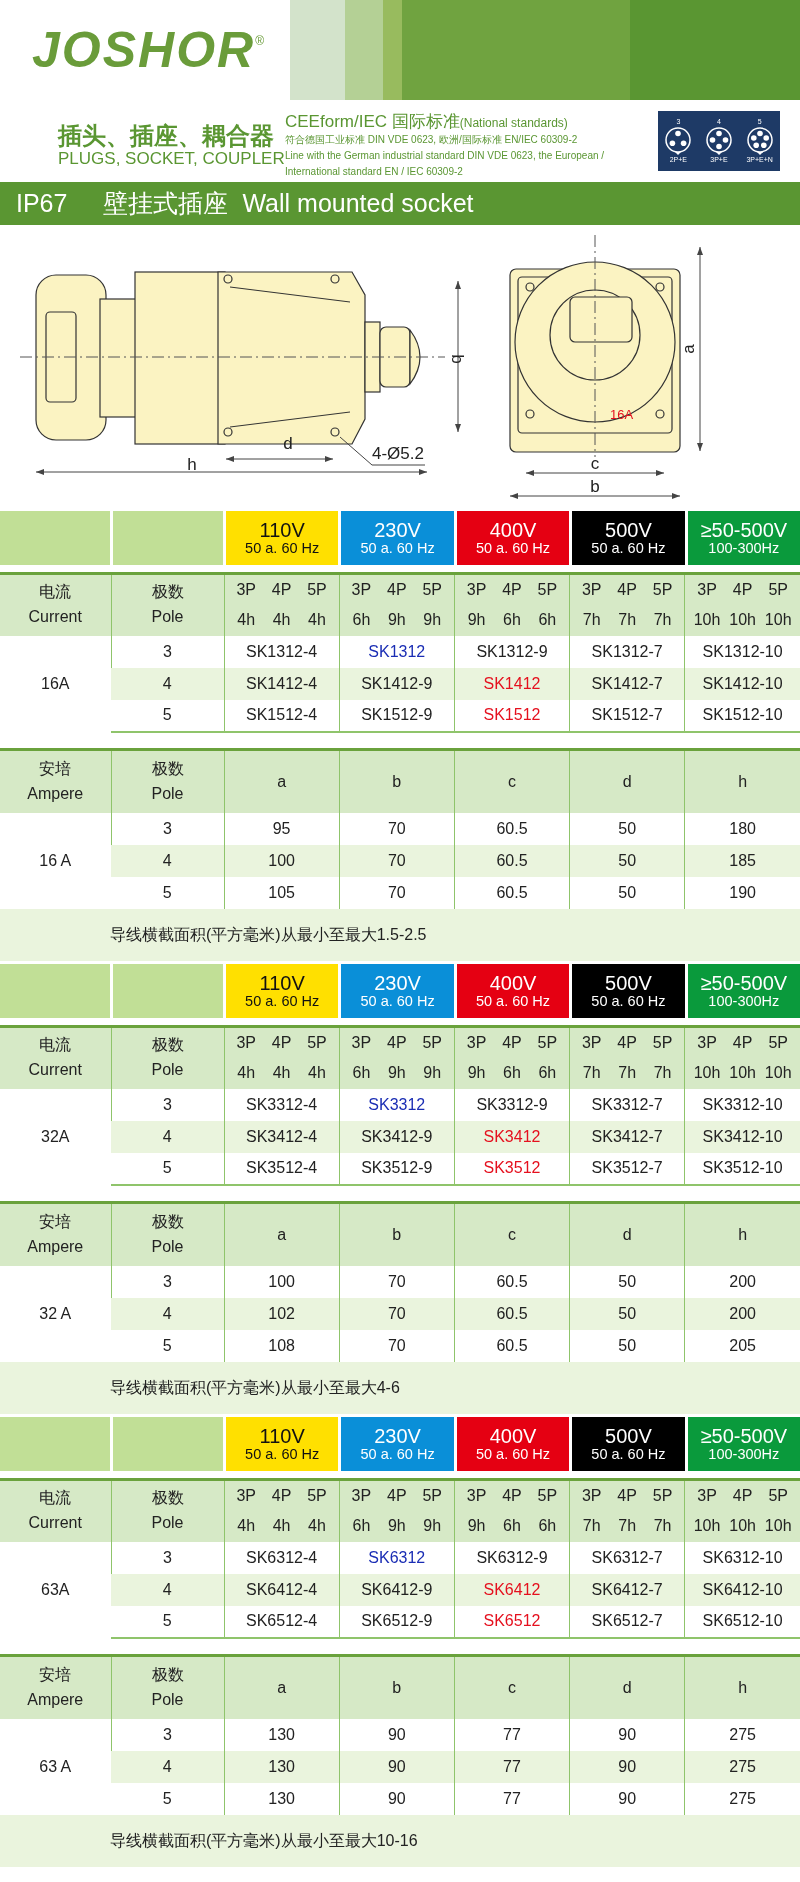 The width and height of the screenshot is (800, 1882). What do you see at coordinates (282, 1436) in the screenshot?
I see `voltage-label: 110V` at bounding box center [282, 1436].